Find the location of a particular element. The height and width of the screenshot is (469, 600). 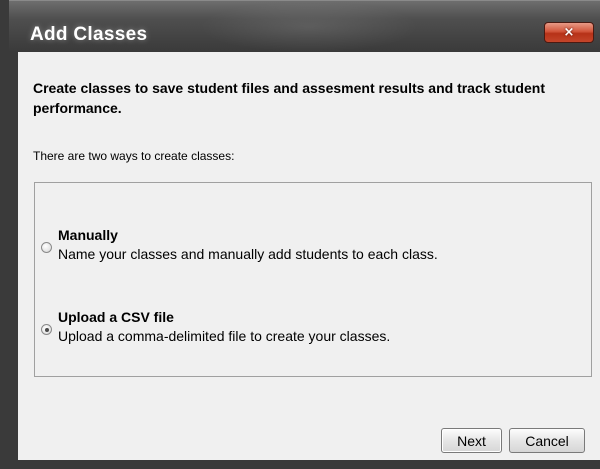

close-icon: × is located at coordinates (569, 32).